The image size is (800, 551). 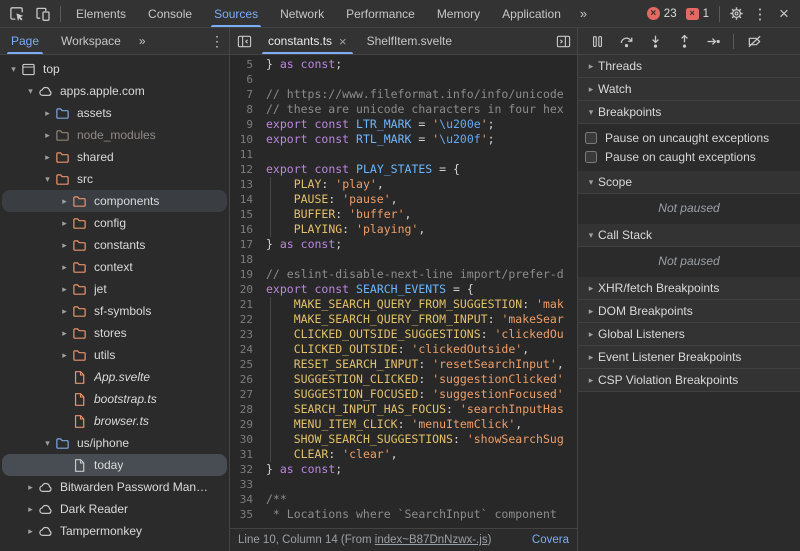 I want to click on line-number: 26, so click(x=248, y=379).